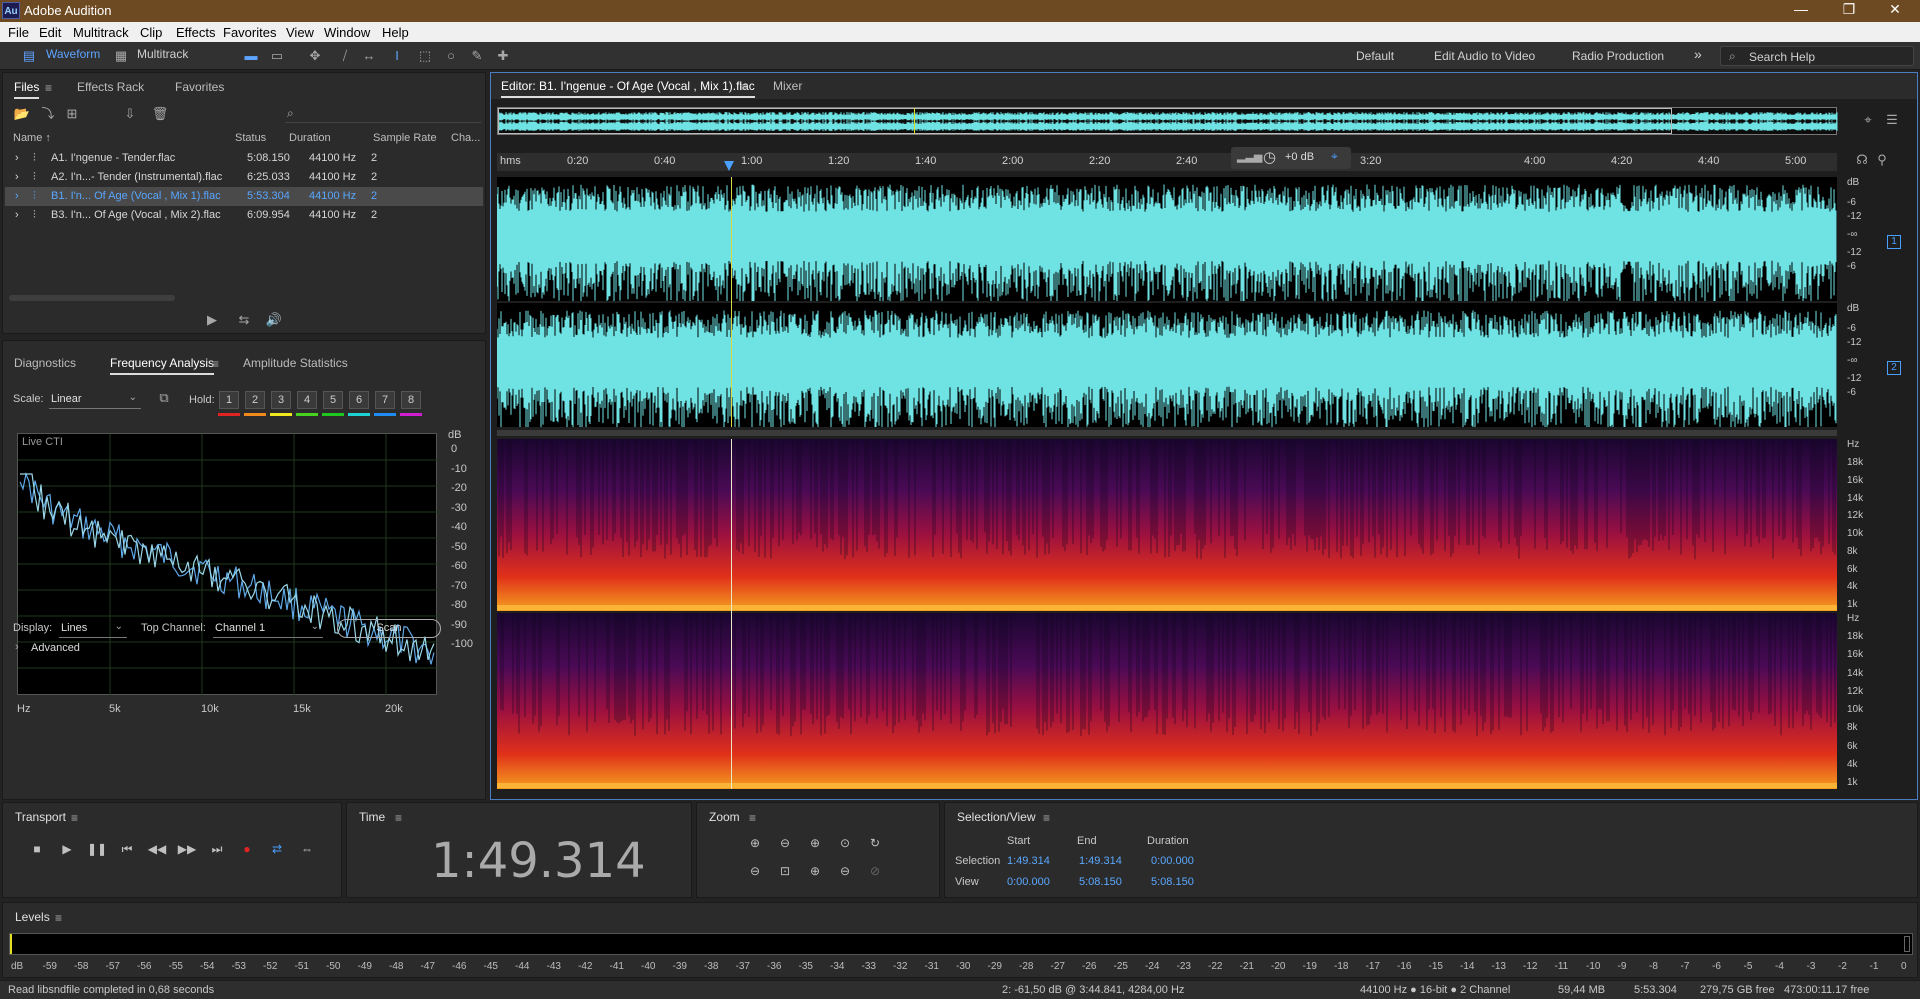 The width and height of the screenshot is (1920, 999). What do you see at coordinates (32, 138) in the screenshot?
I see `column-name: Name ↑` at bounding box center [32, 138].